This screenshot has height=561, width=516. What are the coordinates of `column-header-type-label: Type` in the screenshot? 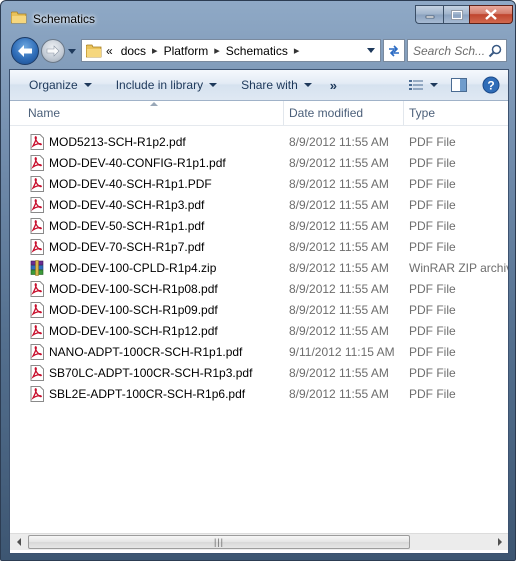 It's located at (422, 113).